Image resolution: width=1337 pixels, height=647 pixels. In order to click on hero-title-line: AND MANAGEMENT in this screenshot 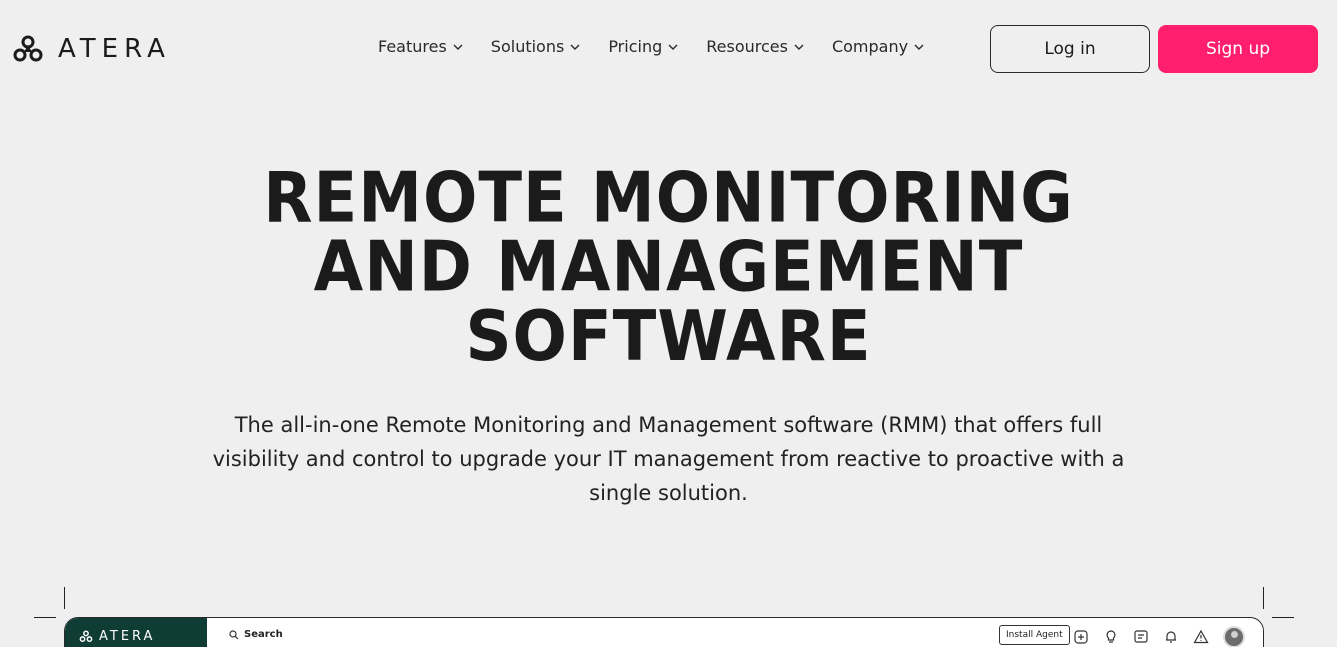, I will do `click(668, 268)`.